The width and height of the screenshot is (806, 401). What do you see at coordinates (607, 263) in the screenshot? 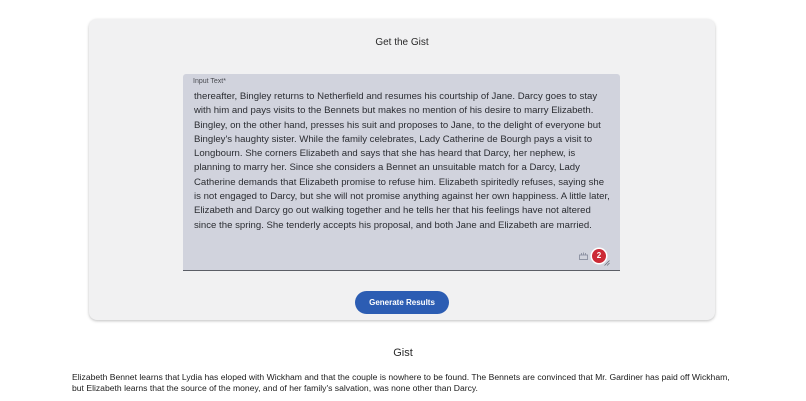
I see `resize-handle-icon` at bounding box center [607, 263].